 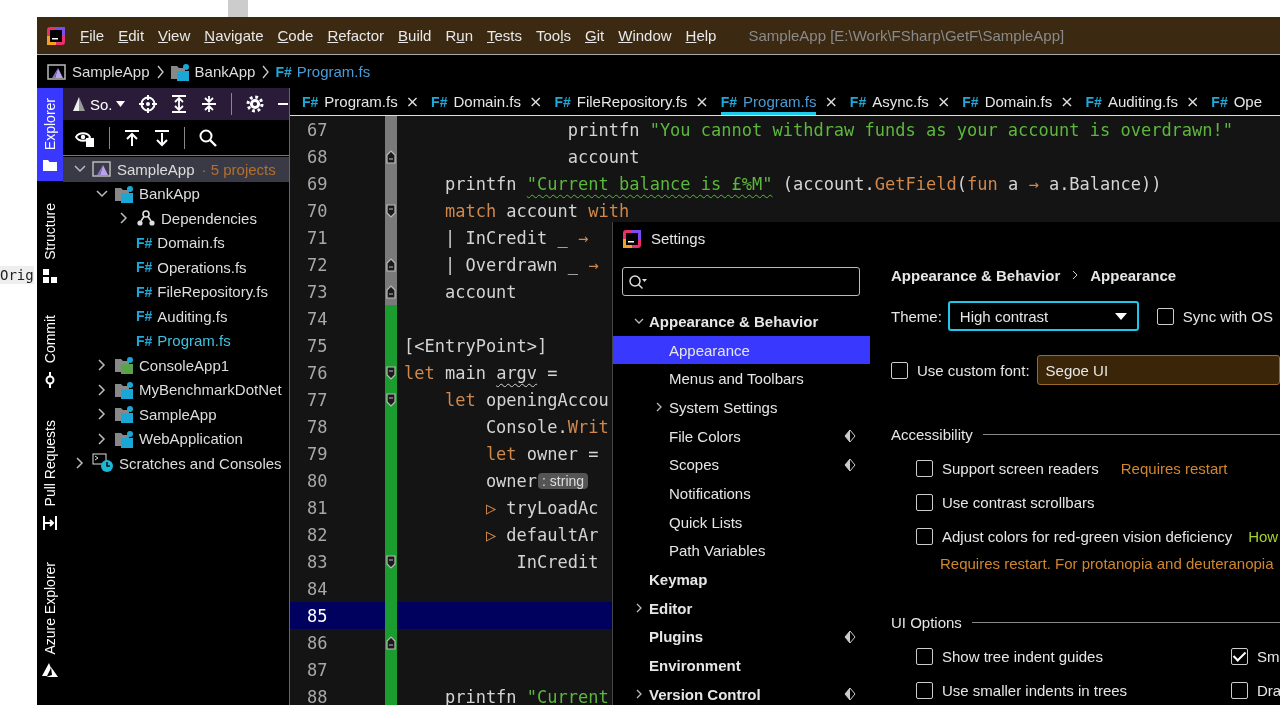 What do you see at coordinates (415, 35) in the screenshot?
I see `menu-item: Build` at bounding box center [415, 35].